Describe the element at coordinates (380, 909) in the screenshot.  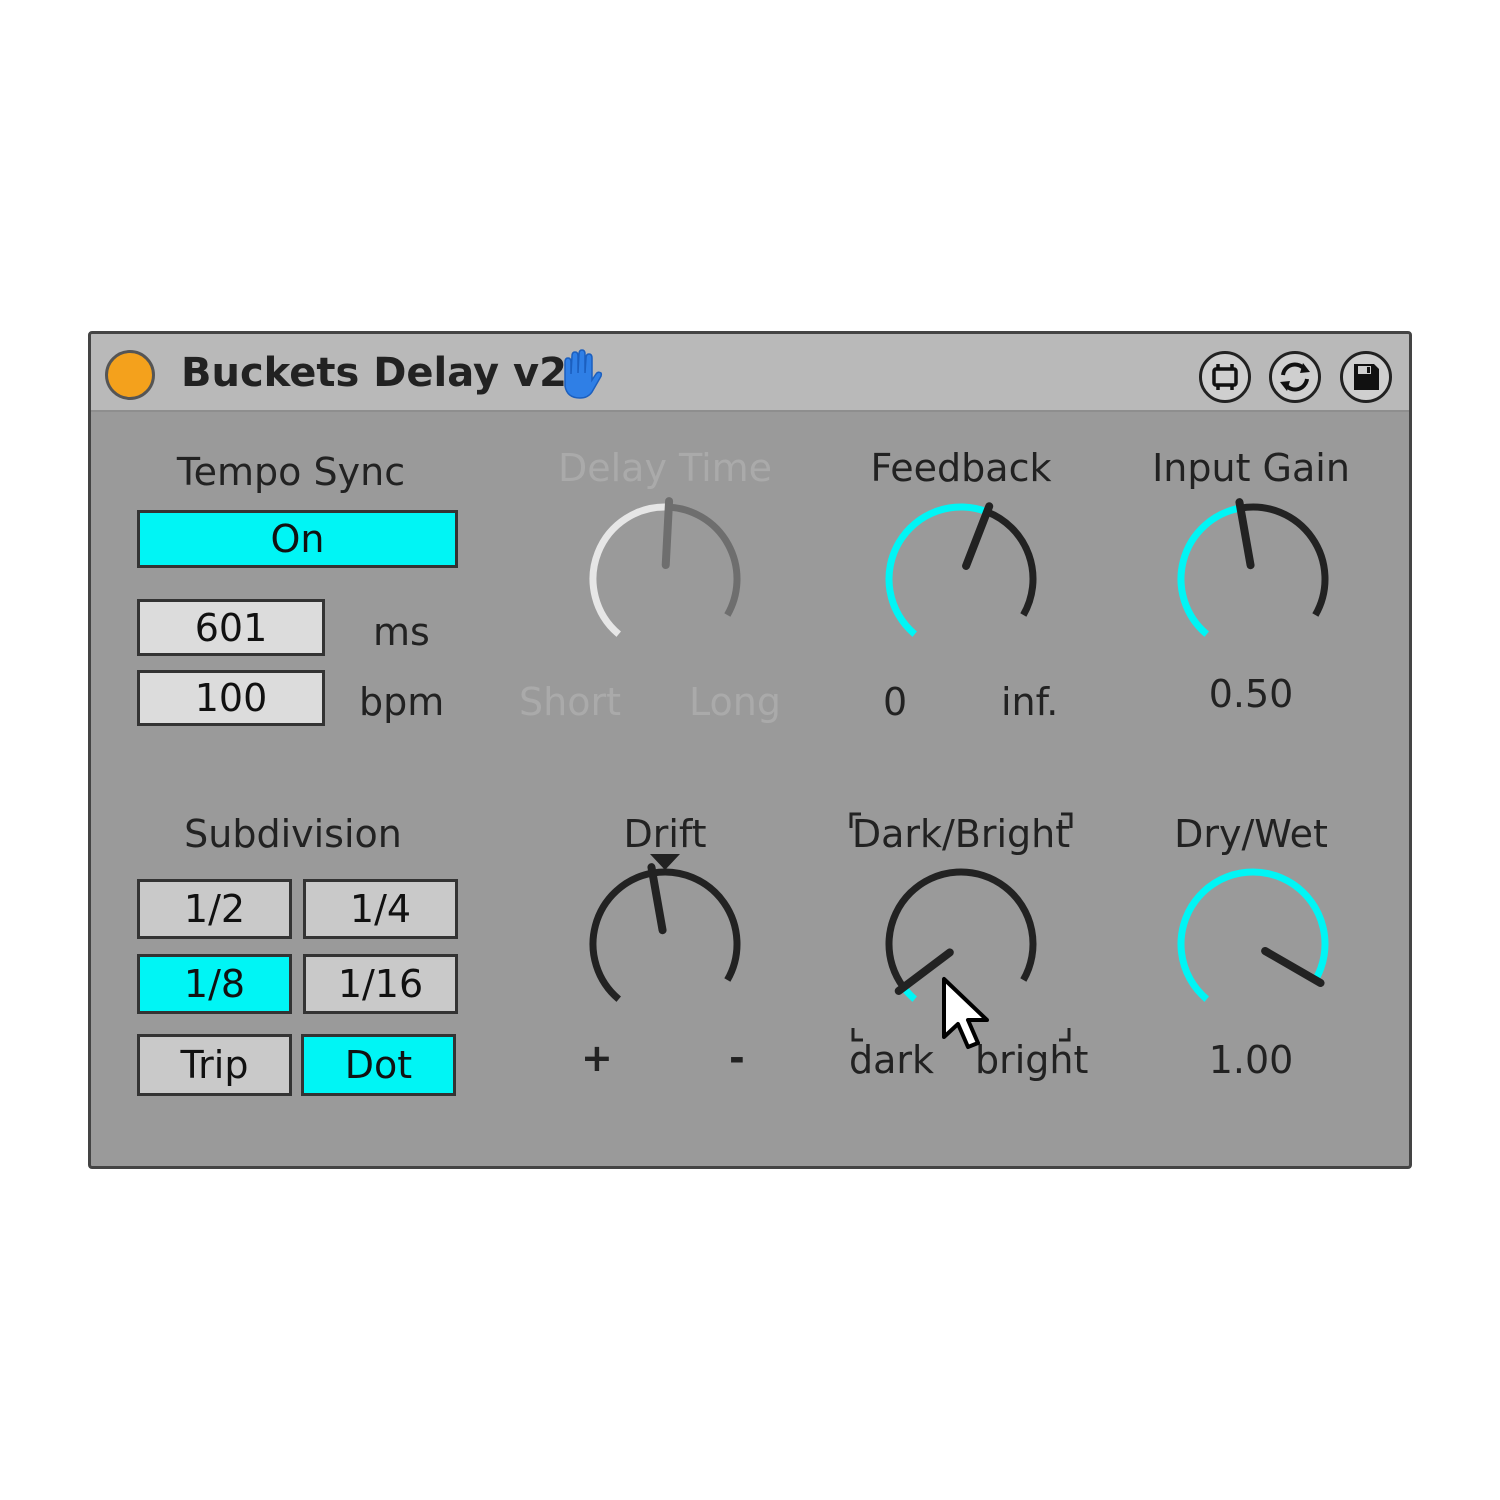
I see `subdivision-button-quarter: 1/4` at that location.